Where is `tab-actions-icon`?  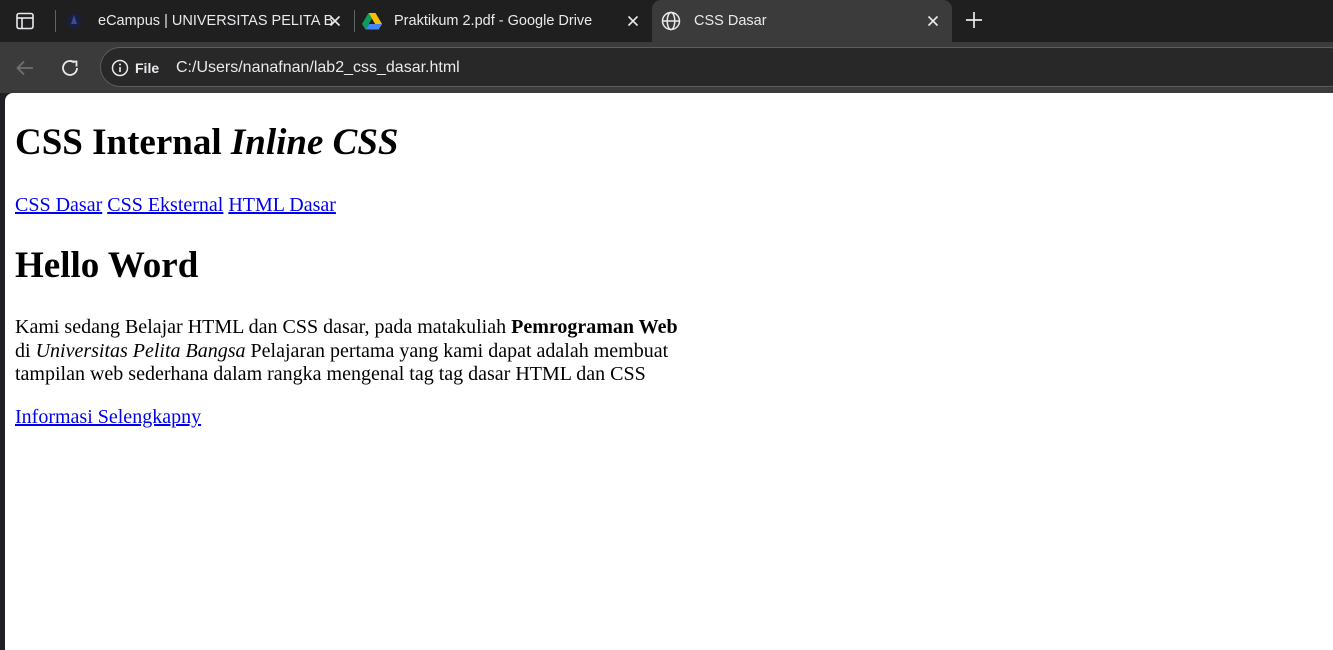 tab-actions-icon is located at coordinates (25, 21).